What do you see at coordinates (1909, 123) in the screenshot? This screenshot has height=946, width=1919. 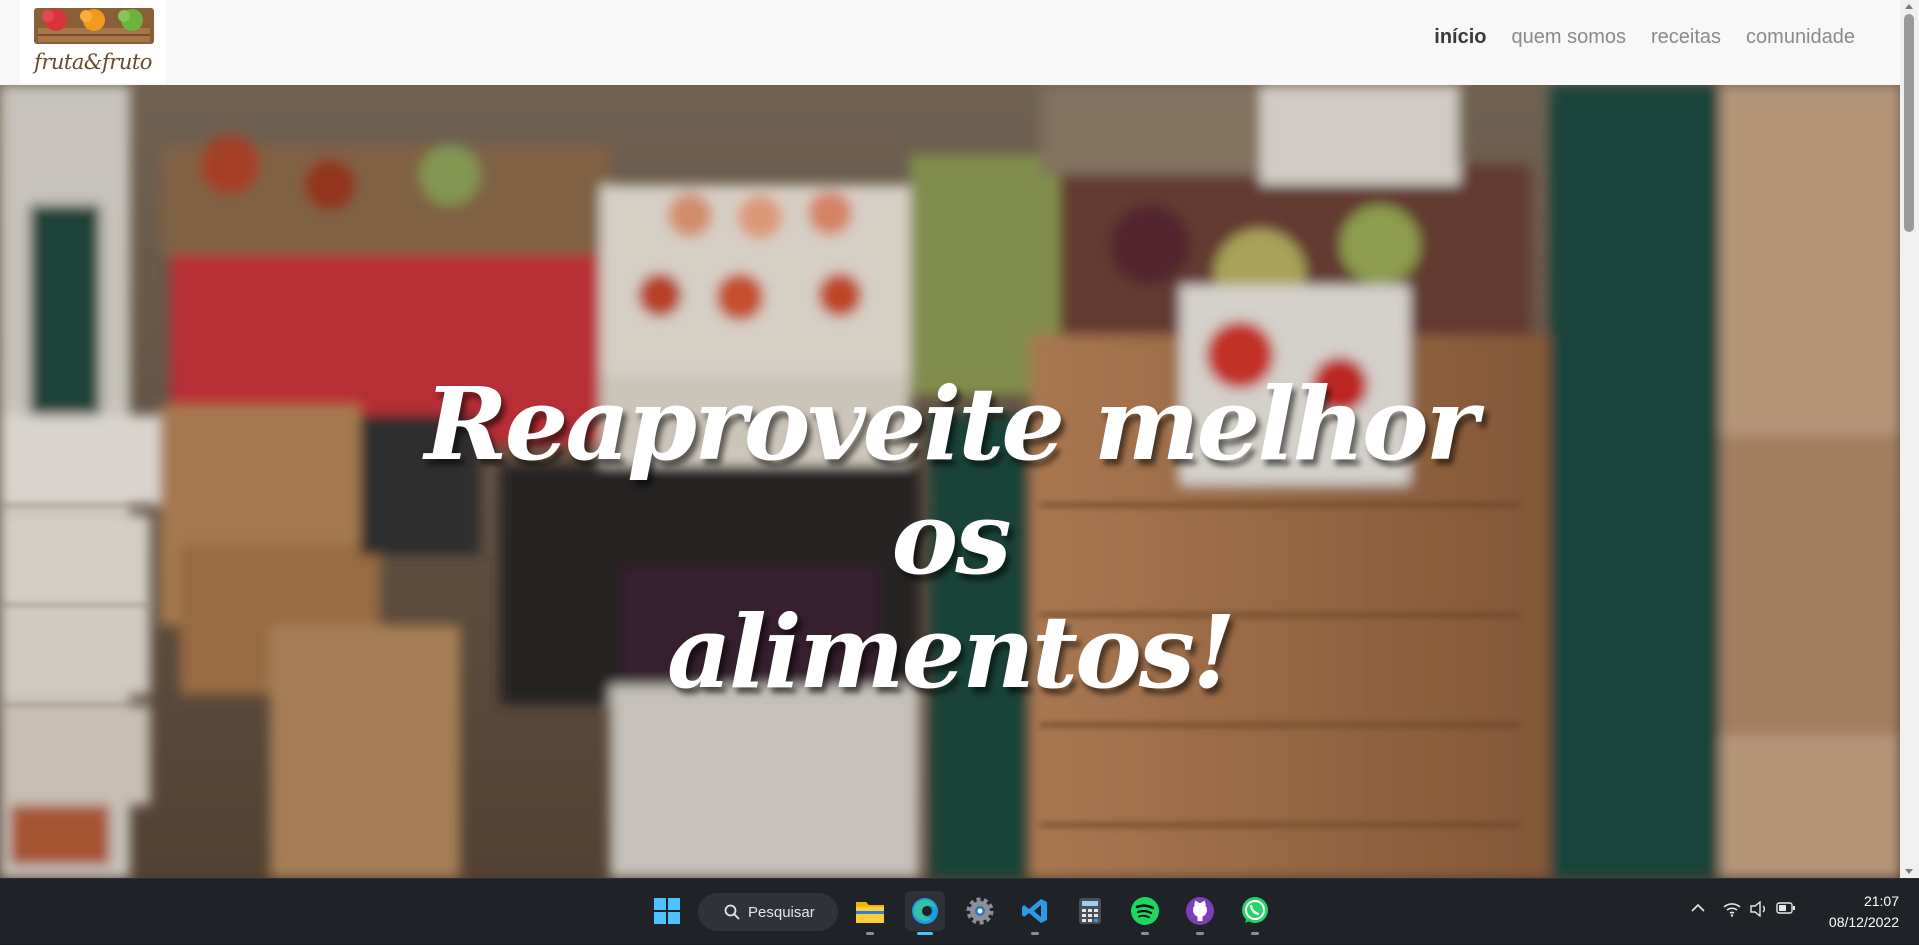 I see `scrollbar-thumb` at bounding box center [1909, 123].